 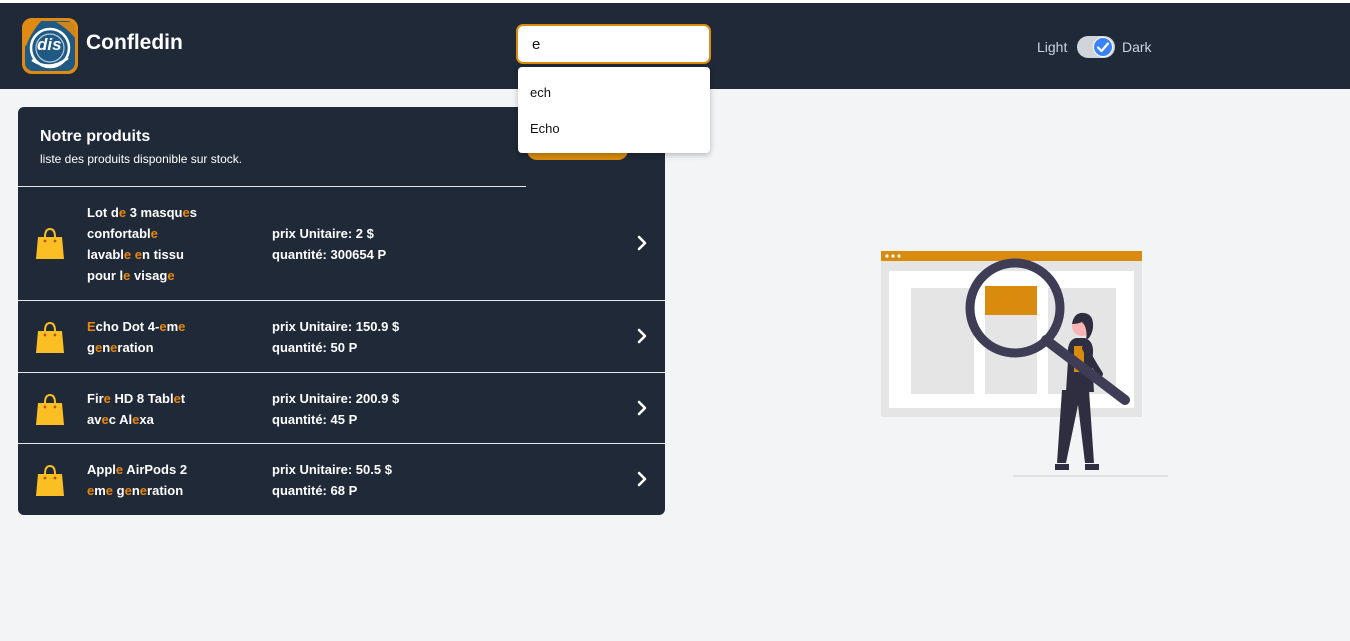 What do you see at coordinates (332, 469) in the screenshot?
I see `product-price: prix Unitaire: 50.5 $` at bounding box center [332, 469].